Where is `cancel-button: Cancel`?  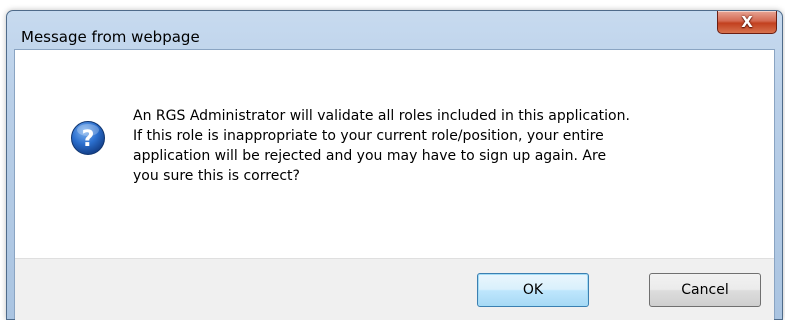 cancel-button: Cancel is located at coordinates (705, 290).